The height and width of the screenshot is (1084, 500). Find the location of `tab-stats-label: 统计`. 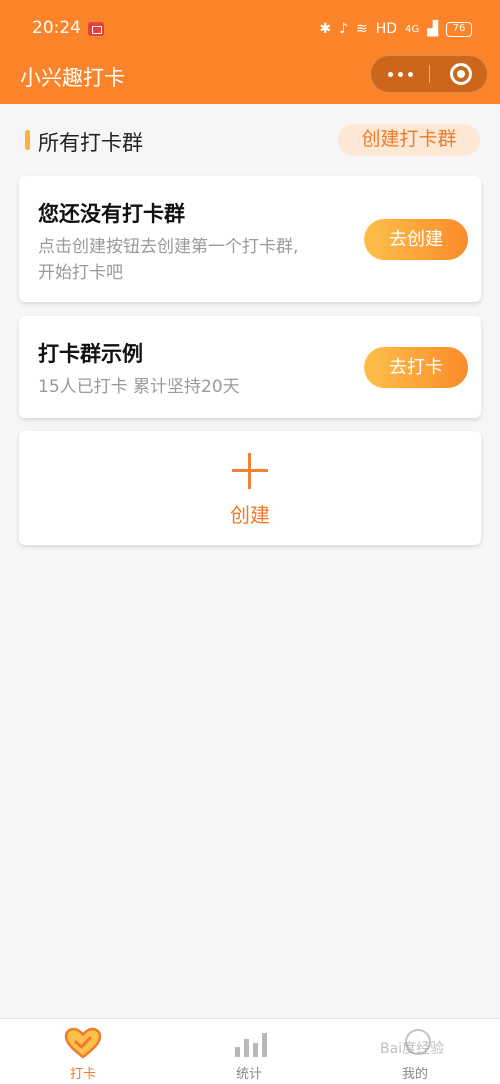

tab-stats-label: 统计 is located at coordinates (248, 1074).